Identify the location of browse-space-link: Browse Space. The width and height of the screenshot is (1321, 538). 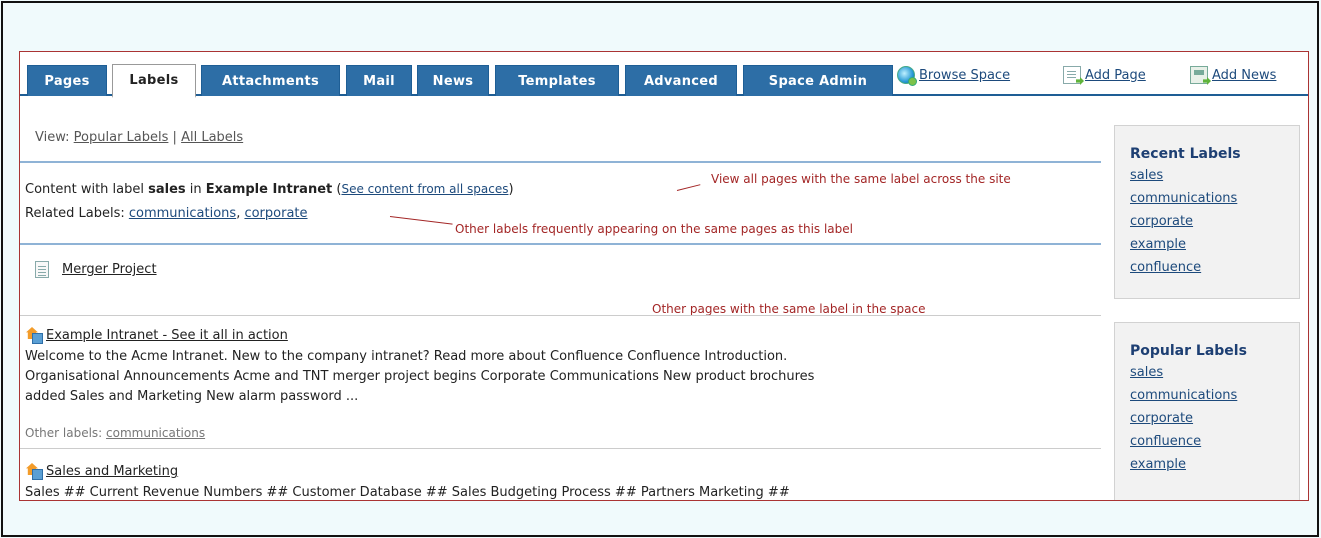
(954, 75).